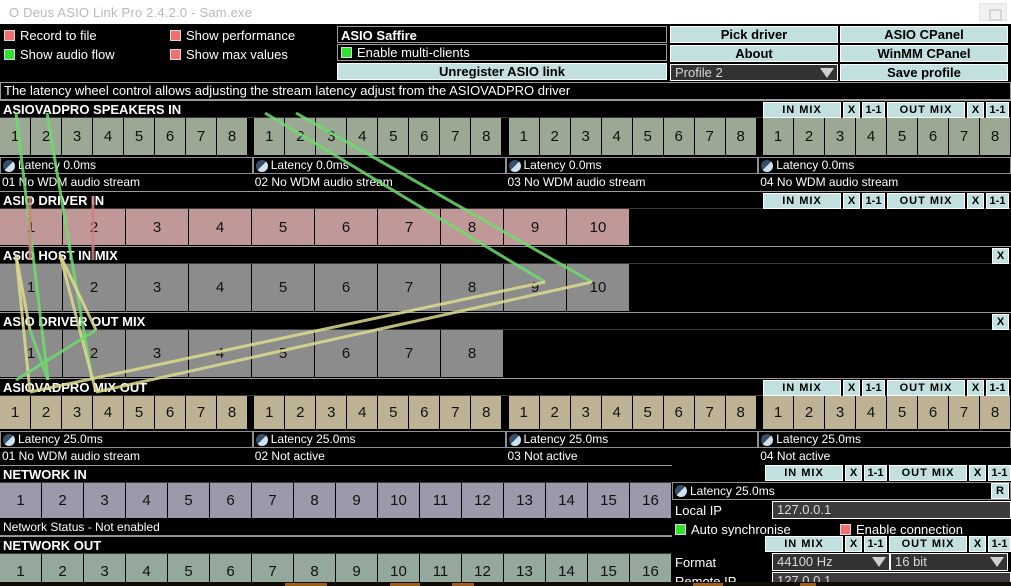  What do you see at coordinates (9, 35) in the screenshot?
I see `checkbox-record-to-file` at bounding box center [9, 35].